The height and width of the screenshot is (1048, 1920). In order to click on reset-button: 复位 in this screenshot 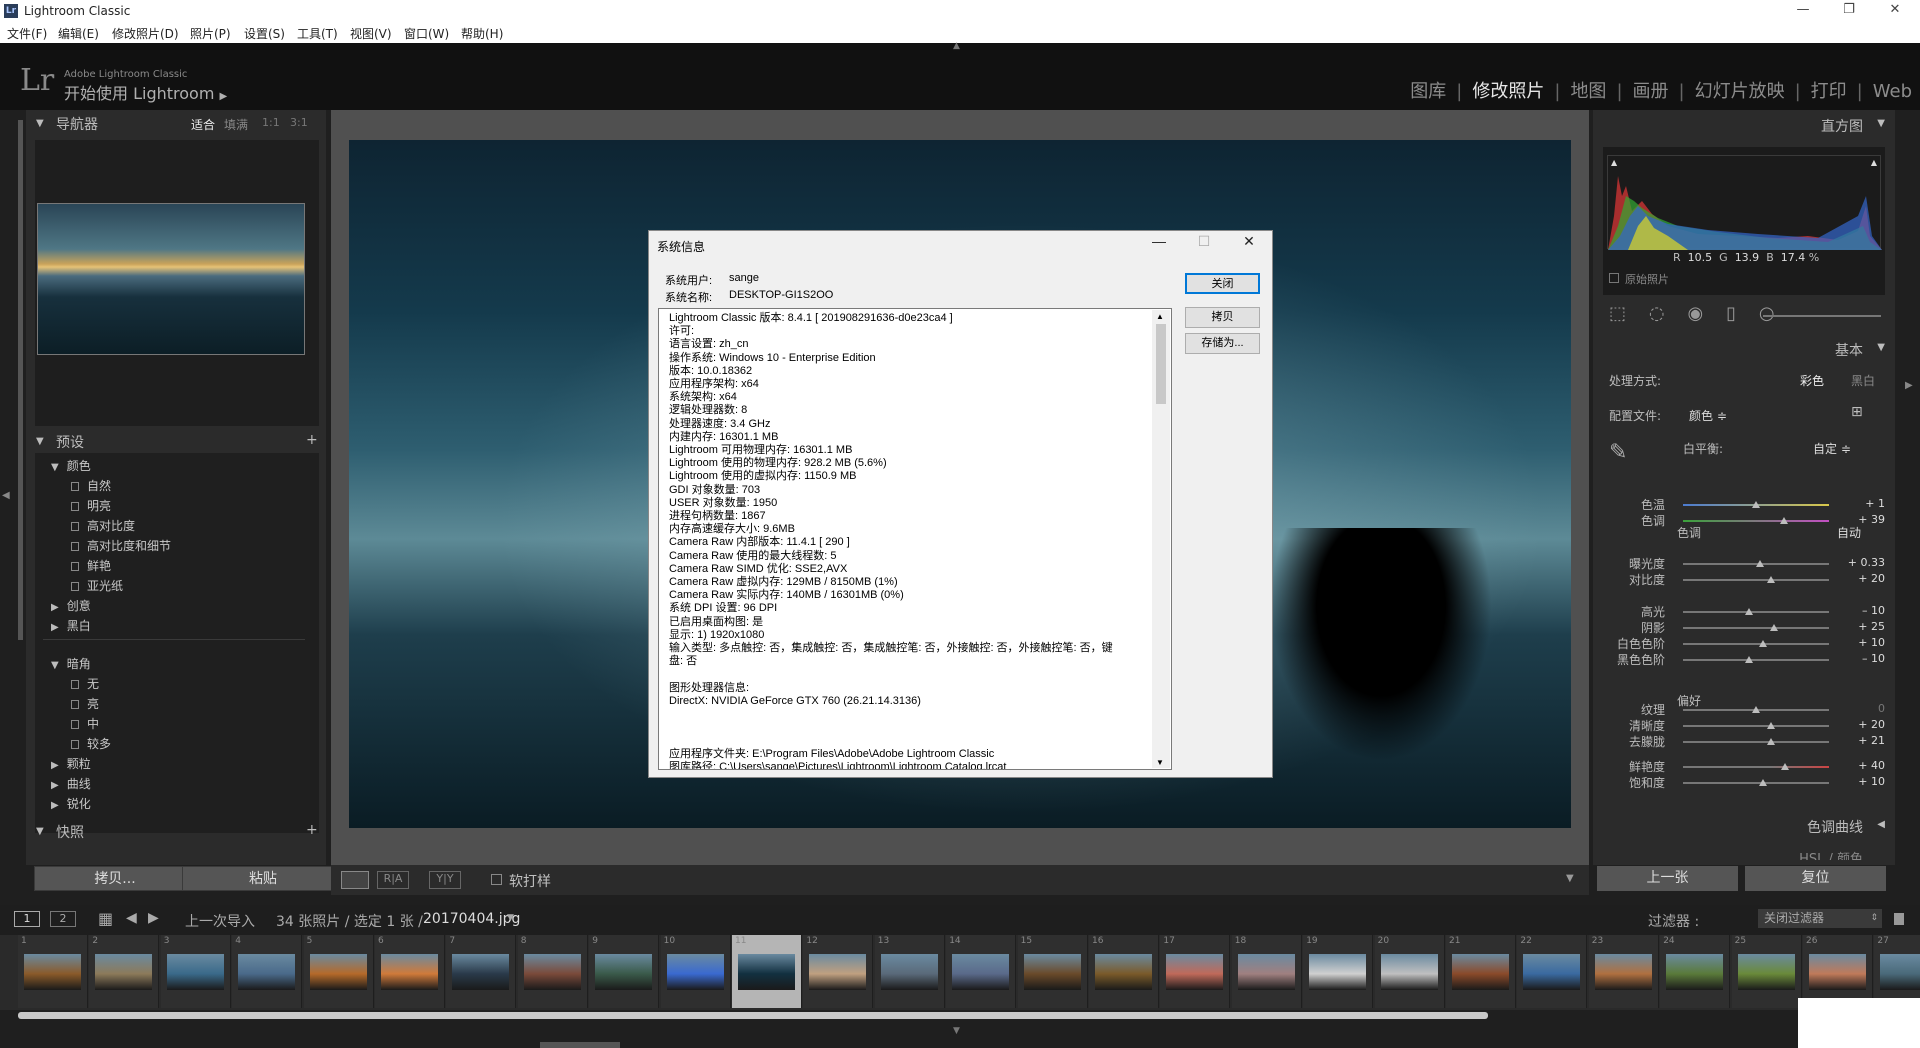, I will do `click(1815, 878)`.